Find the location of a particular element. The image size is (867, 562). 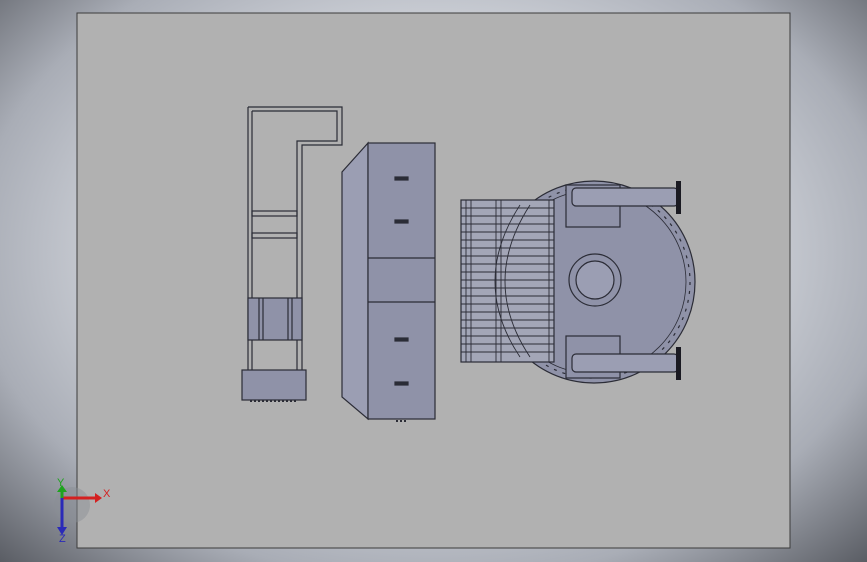

pipe-bottom is located at coordinates (625, 363).